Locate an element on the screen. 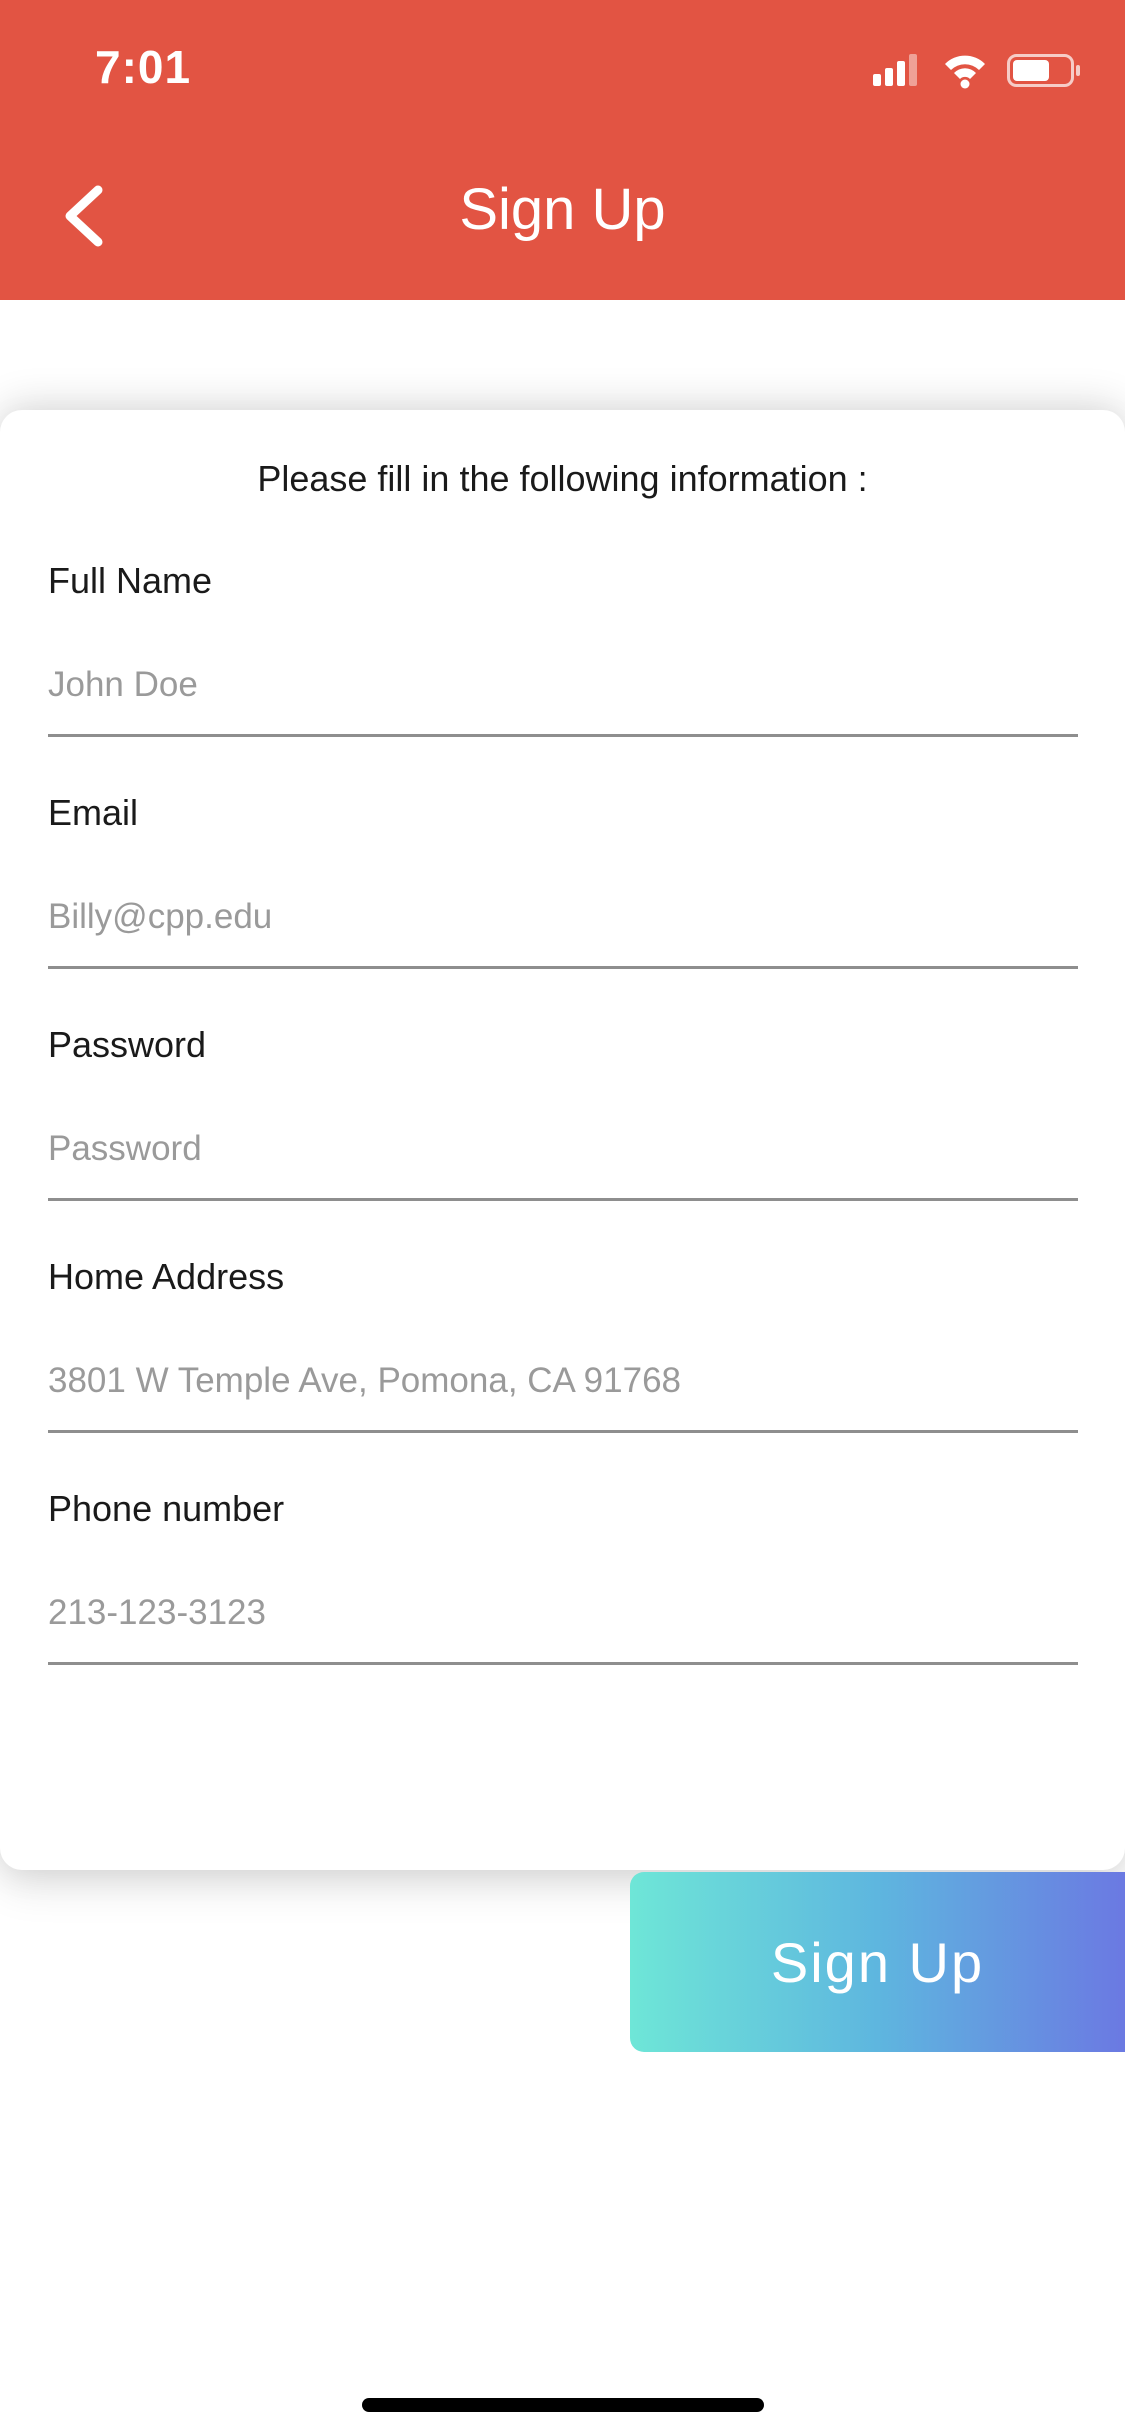  email-label: Email is located at coordinates (93, 812).